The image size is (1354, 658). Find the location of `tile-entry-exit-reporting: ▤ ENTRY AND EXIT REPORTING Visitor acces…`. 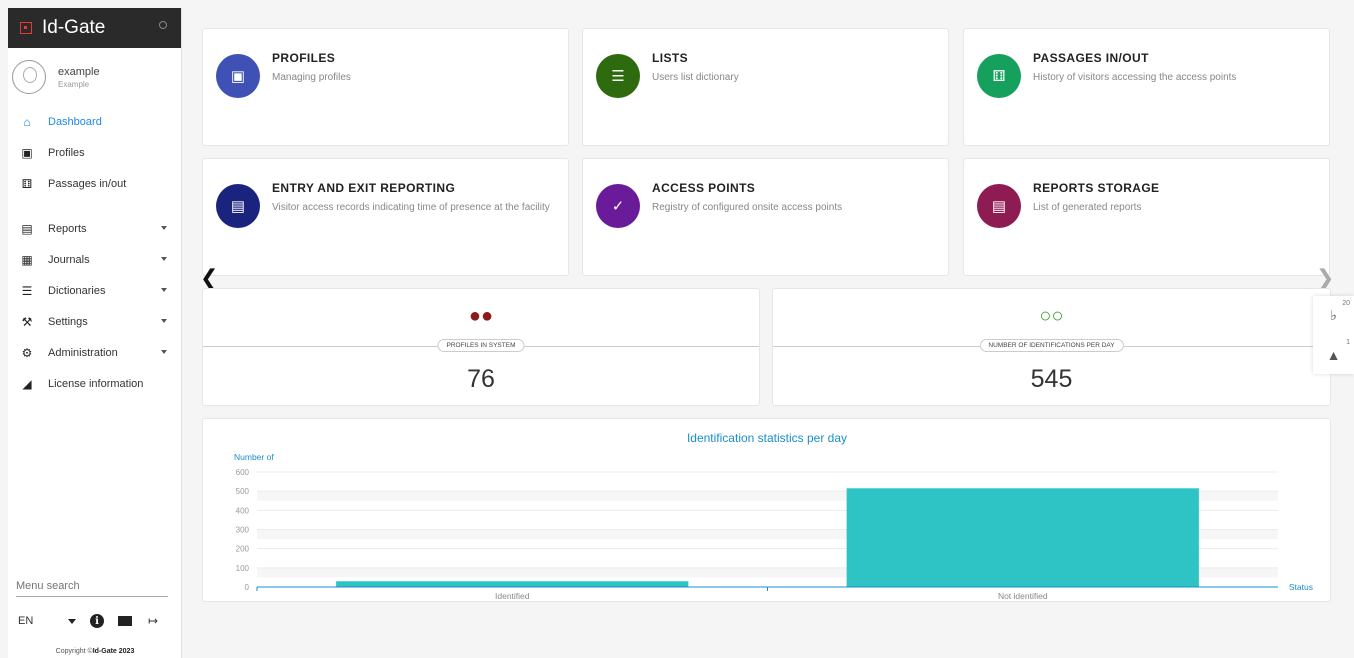

tile-entry-exit-reporting: ▤ ENTRY AND EXIT REPORTING Visitor acces… is located at coordinates (385, 217).